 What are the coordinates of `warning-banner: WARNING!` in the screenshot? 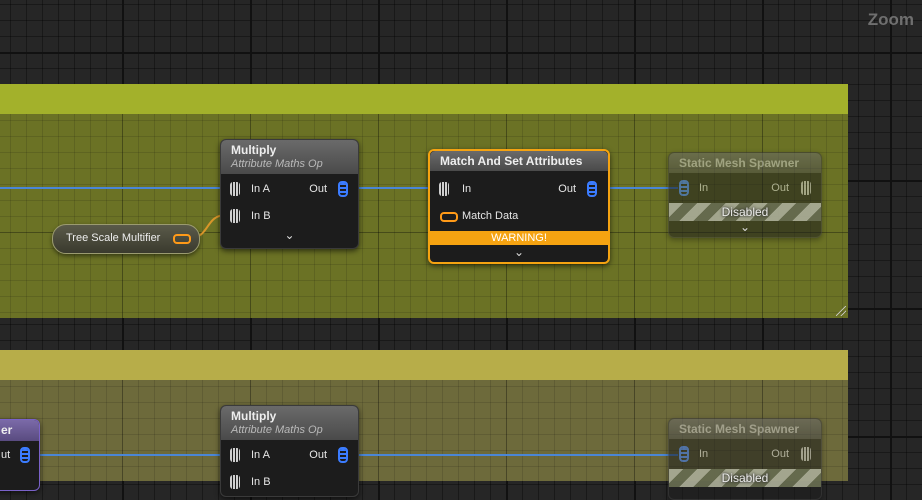 It's located at (519, 238).